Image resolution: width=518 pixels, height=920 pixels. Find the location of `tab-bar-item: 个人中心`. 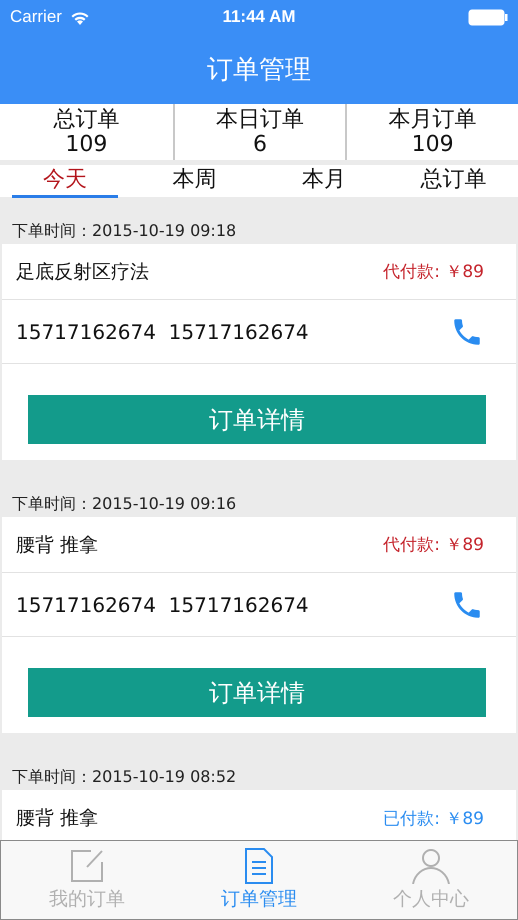

tab-bar-item: 个人中心 is located at coordinates (431, 880).